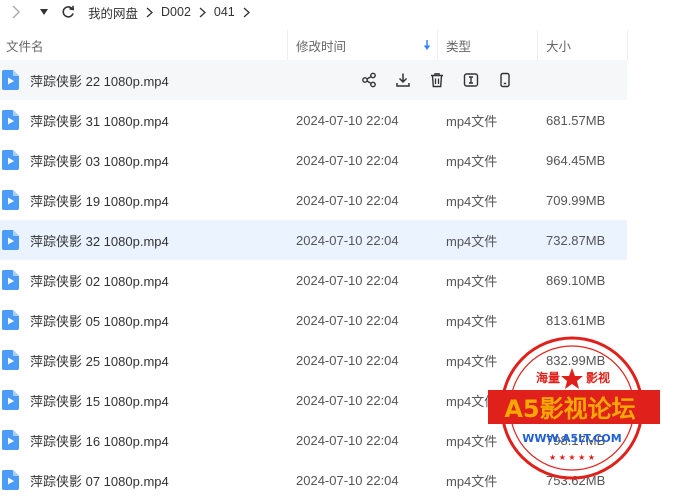 The image size is (680, 496). I want to click on file-size: 753.62MB, so click(576, 480).